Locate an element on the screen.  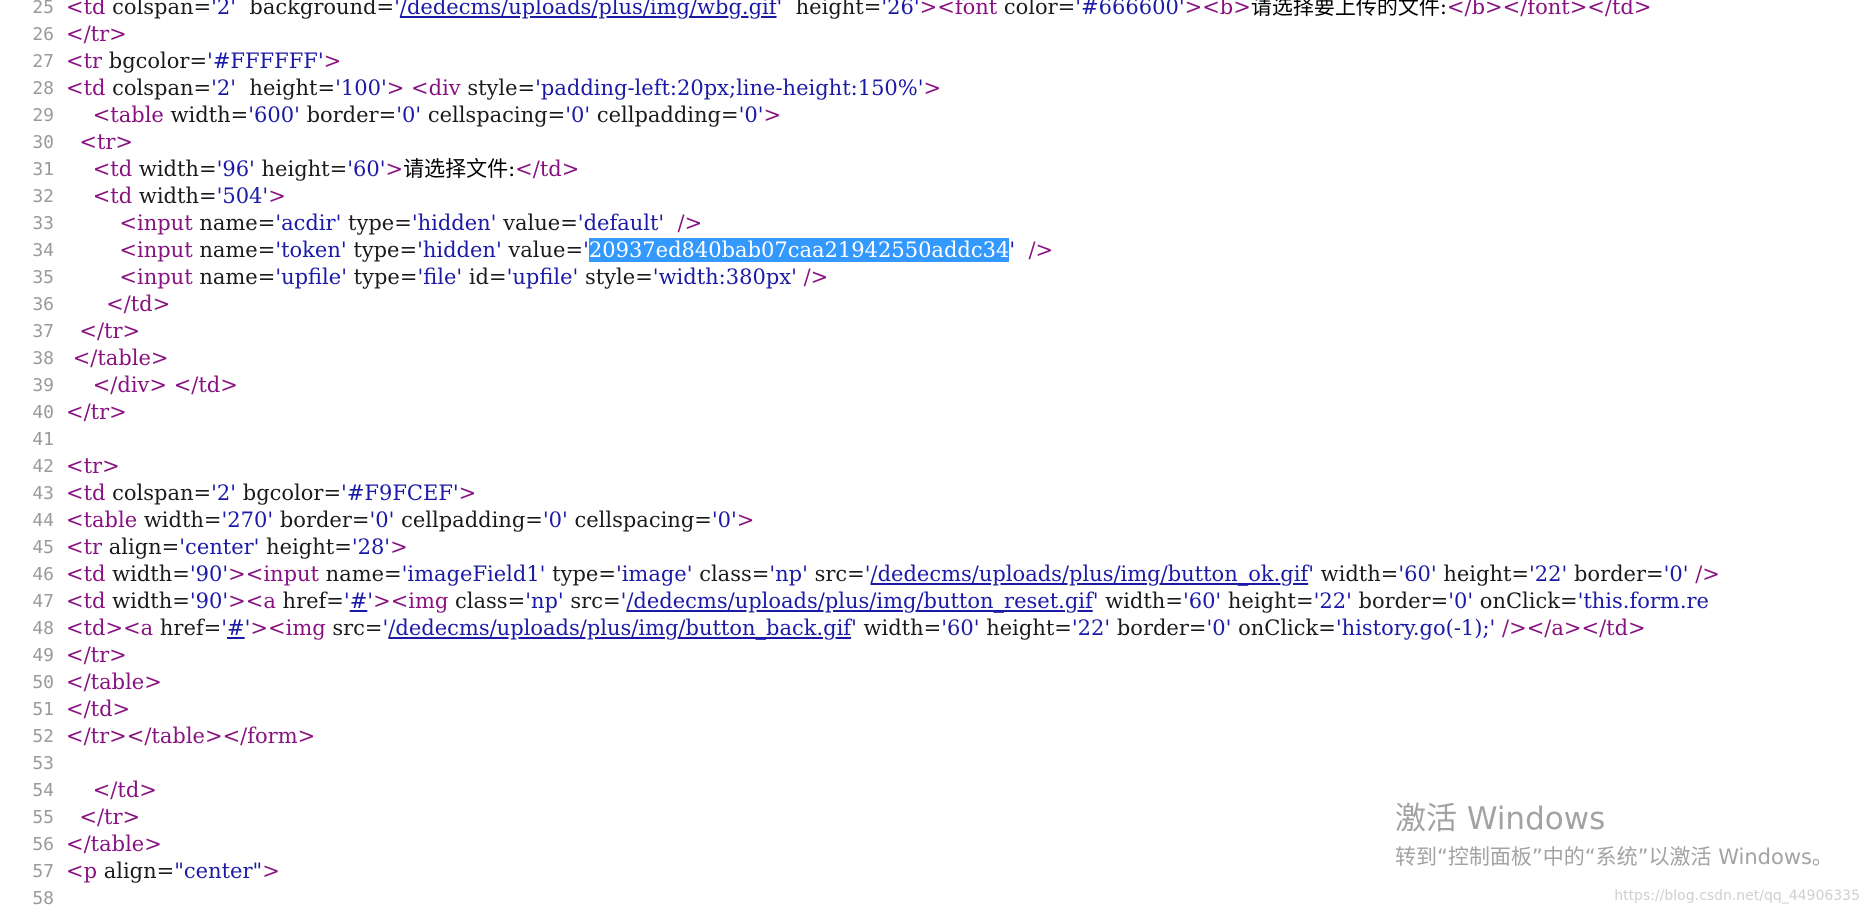
code-line: 58 is located at coordinates (934, 896).